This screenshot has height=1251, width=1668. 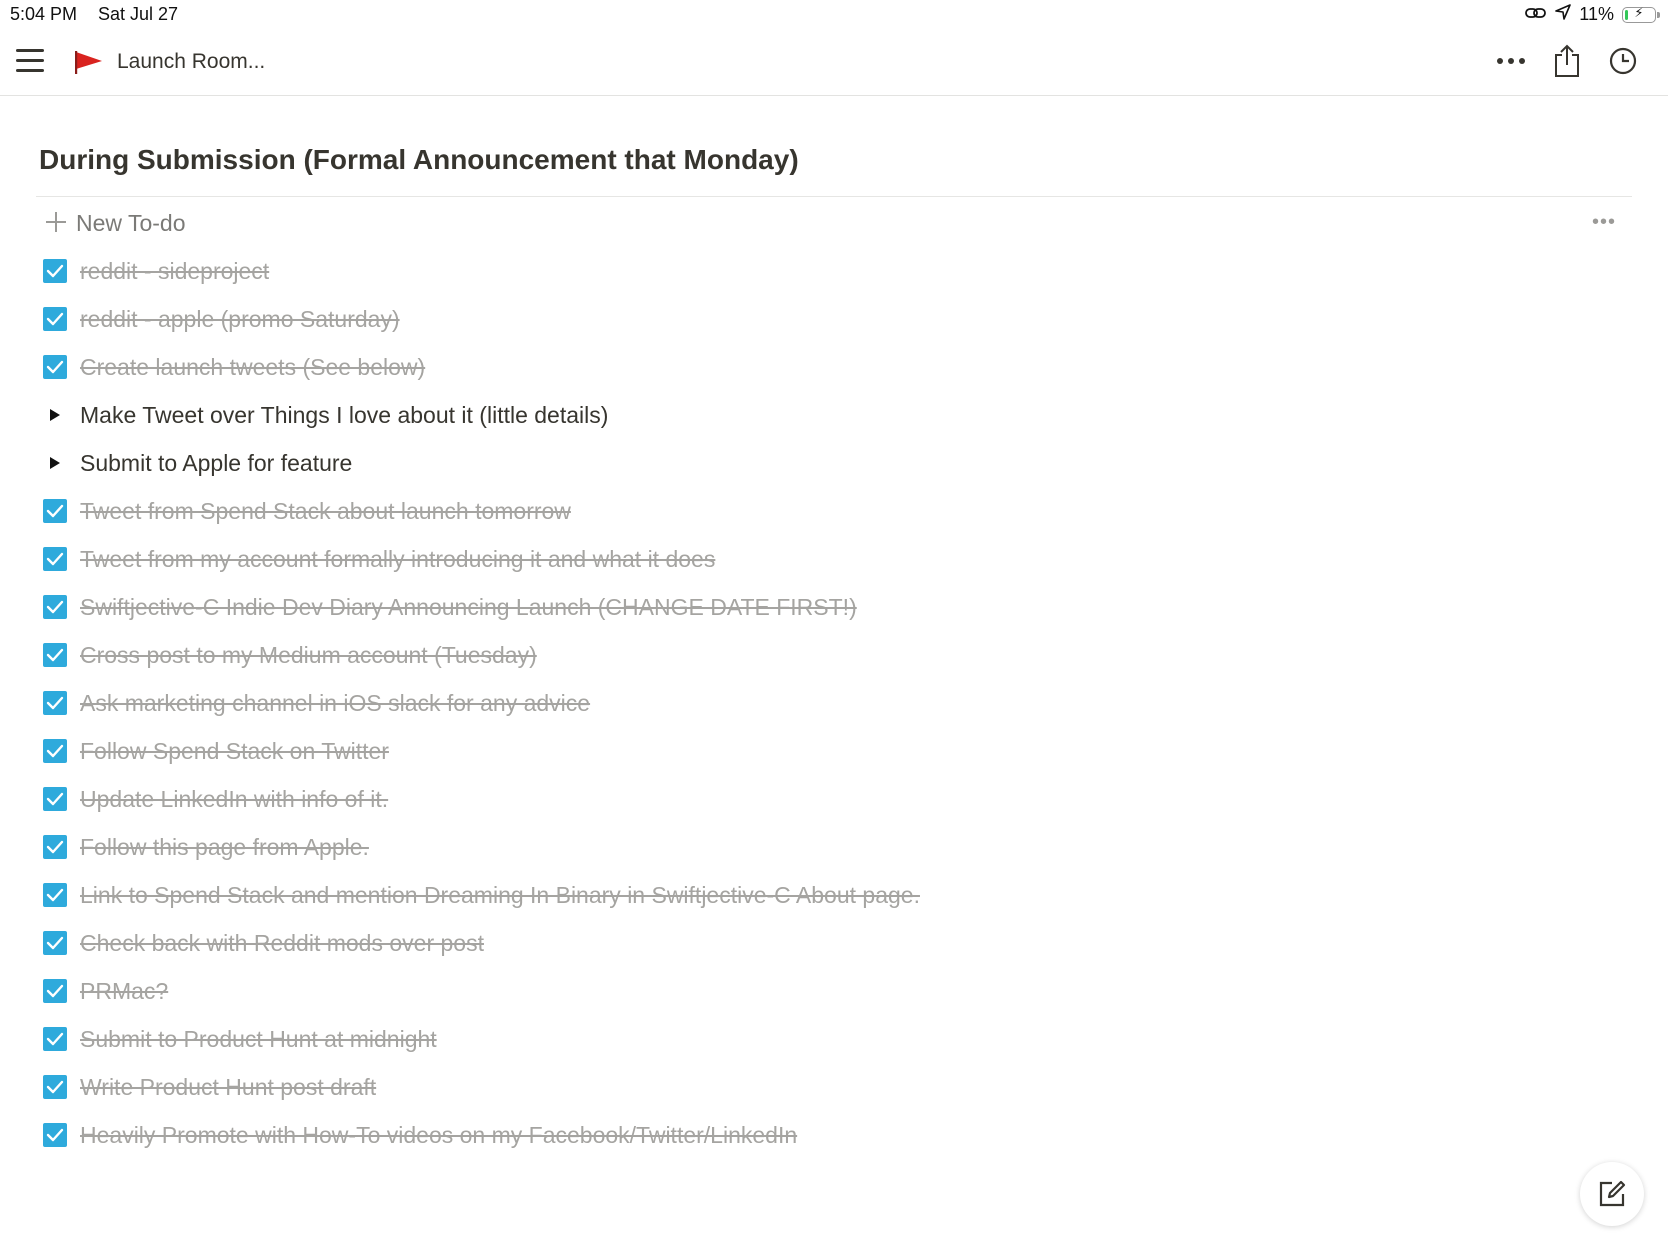 What do you see at coordinates (834, 319) in the screenshot?
I see `todo-item: reddit - apple (promo Saturday)` at bounding box center [834, 319].